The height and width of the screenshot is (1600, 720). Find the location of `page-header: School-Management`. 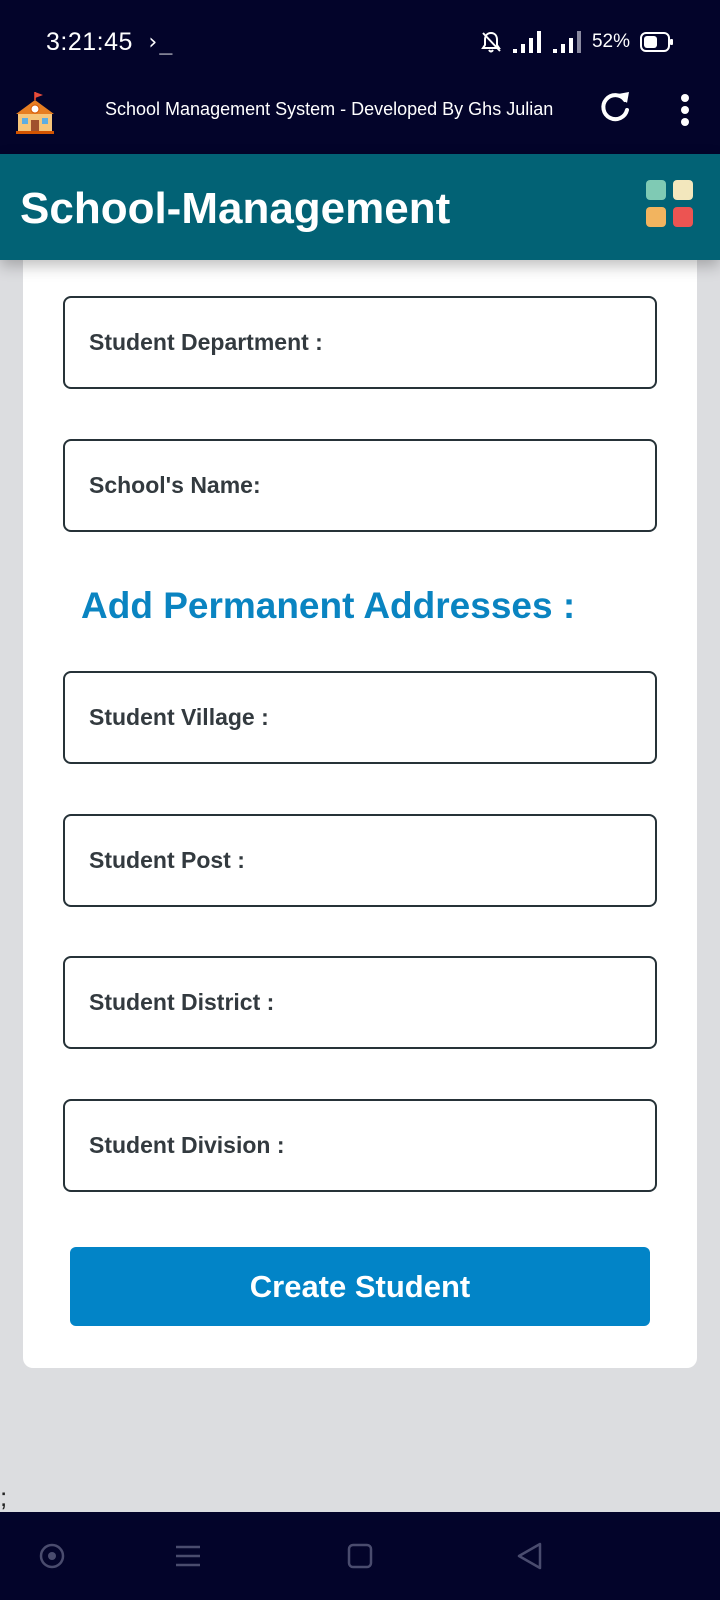

page-header: School-Management is located at coordinates (360, 207).